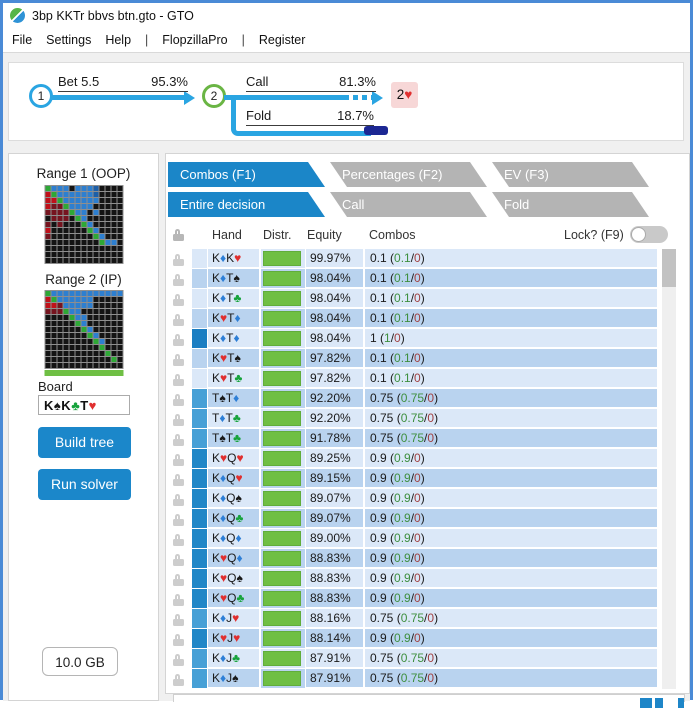 The width and height of the screenshot is (693, 708). Describe the element at coordinates (669, 268) in the screenshot. I see `scrollbar-thumb` at that location.